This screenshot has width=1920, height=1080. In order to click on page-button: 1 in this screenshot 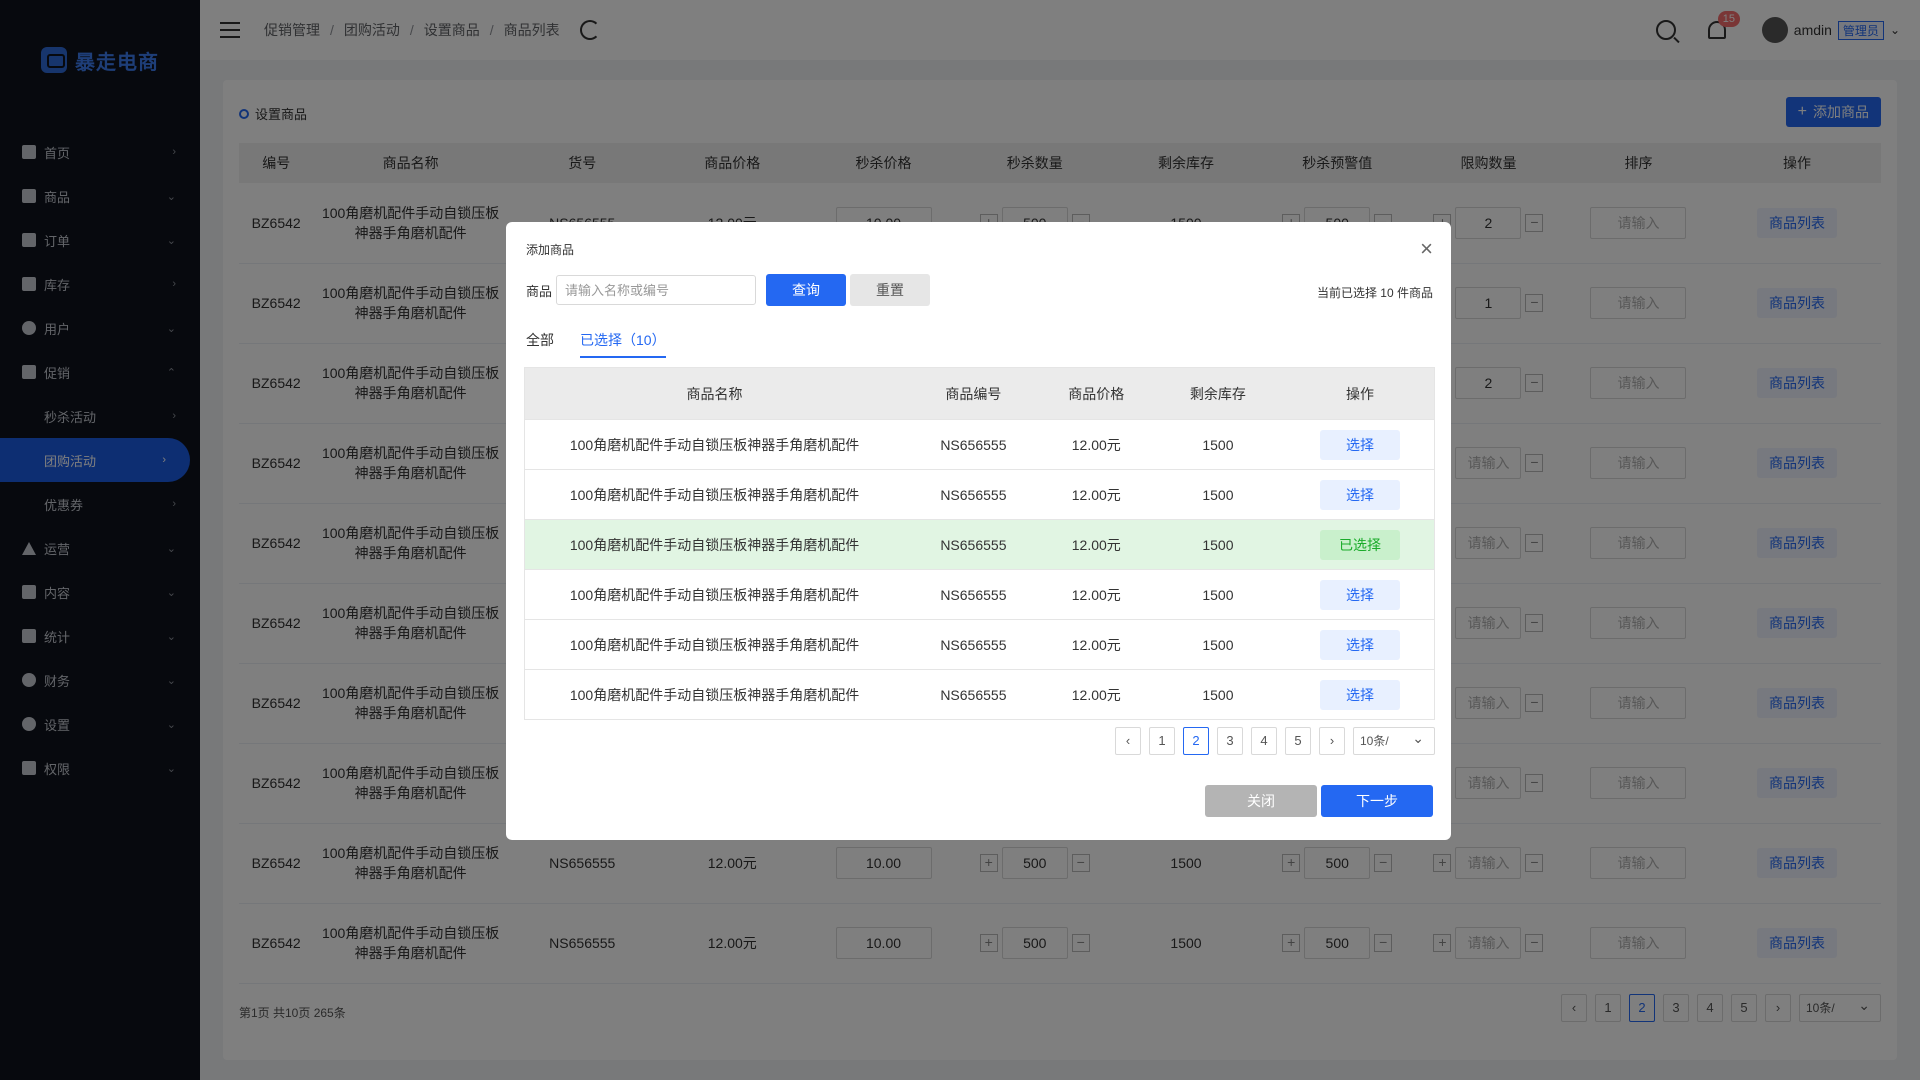, I will do `click(1162, 741)`.